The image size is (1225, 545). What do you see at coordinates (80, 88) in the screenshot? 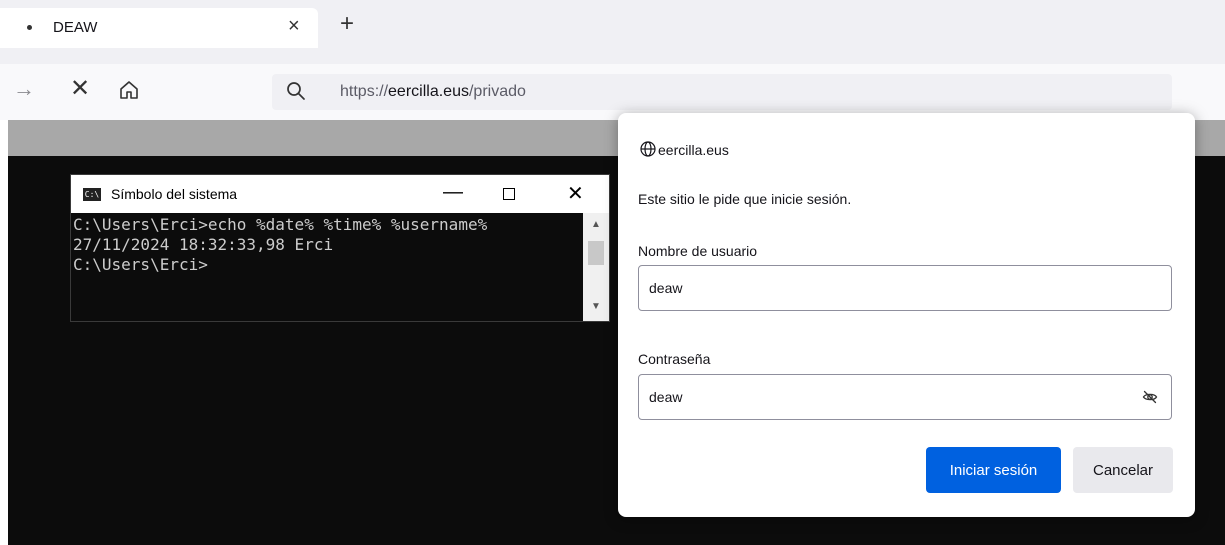
I see `stop-icon: ✕` at bounding box center [80, 88].